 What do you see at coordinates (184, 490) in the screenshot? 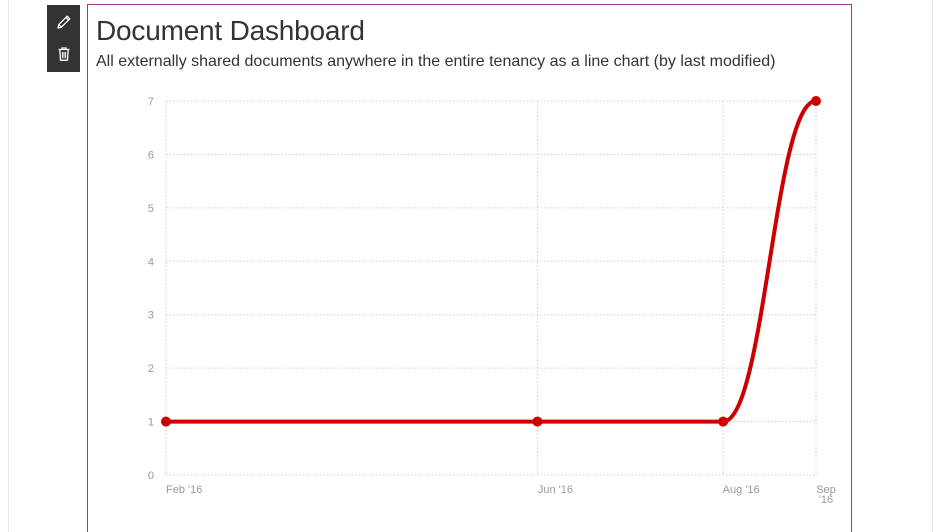
I see `x-tick-label: Feb '16` at bounding box center [184, 490].